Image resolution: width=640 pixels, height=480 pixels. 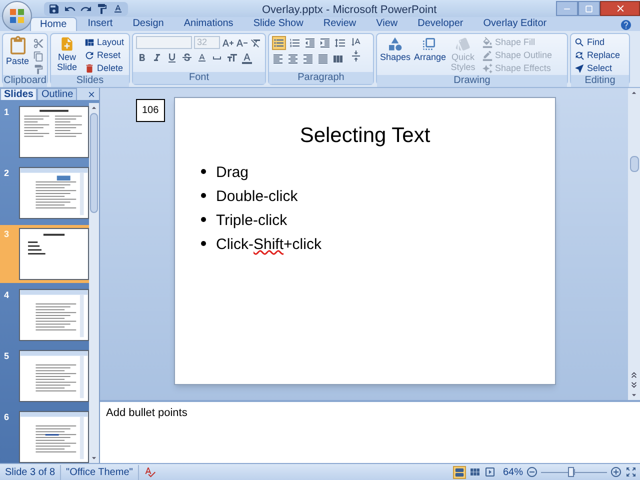 I want to click on arrange-button: Arrange, so click(x=429, y=49).